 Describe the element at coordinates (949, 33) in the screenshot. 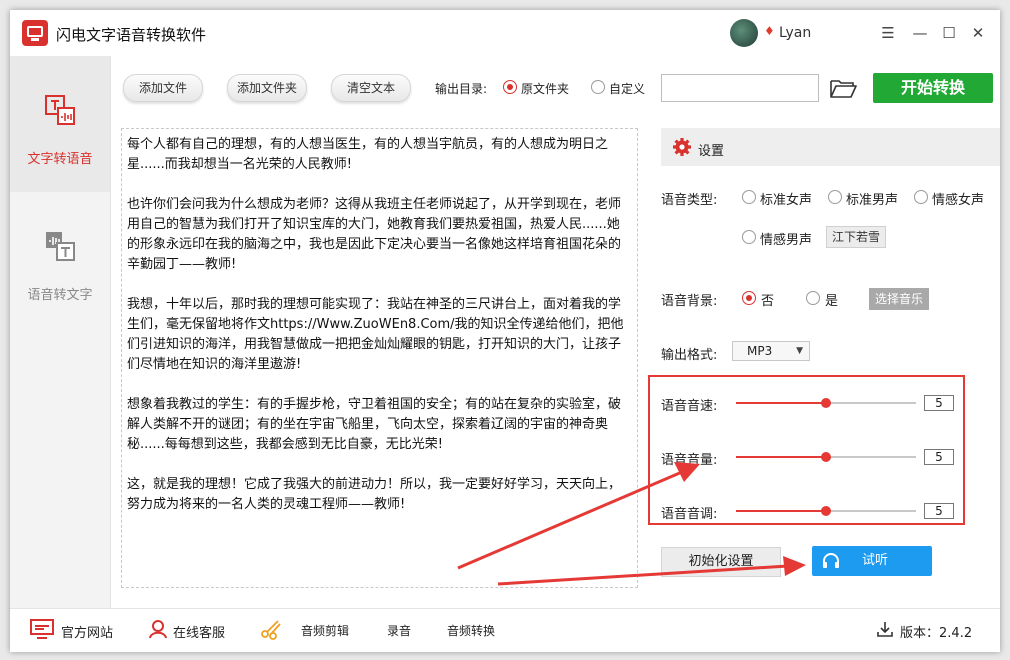

I see `maximize-icon: ☐` at that location.